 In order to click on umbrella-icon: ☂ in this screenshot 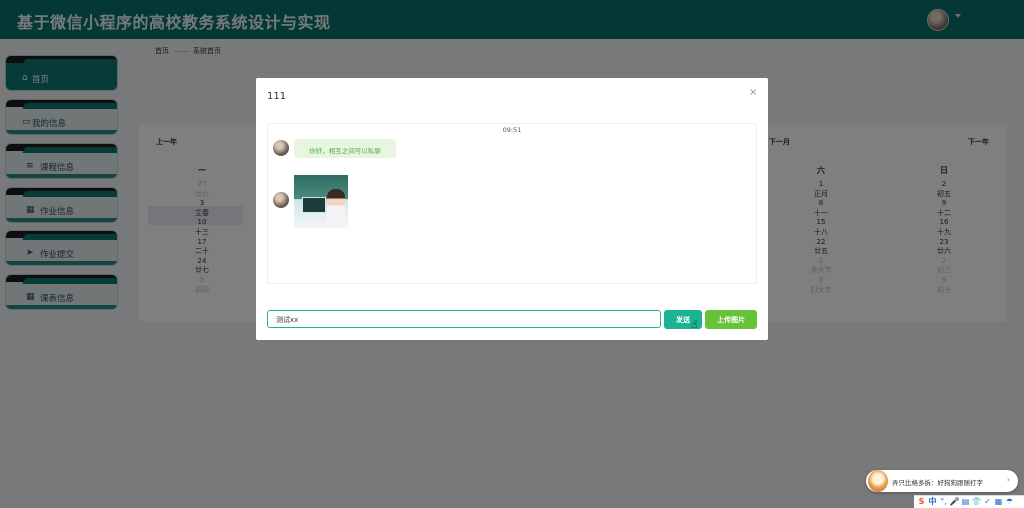, I will do `click(1009, 501)`.